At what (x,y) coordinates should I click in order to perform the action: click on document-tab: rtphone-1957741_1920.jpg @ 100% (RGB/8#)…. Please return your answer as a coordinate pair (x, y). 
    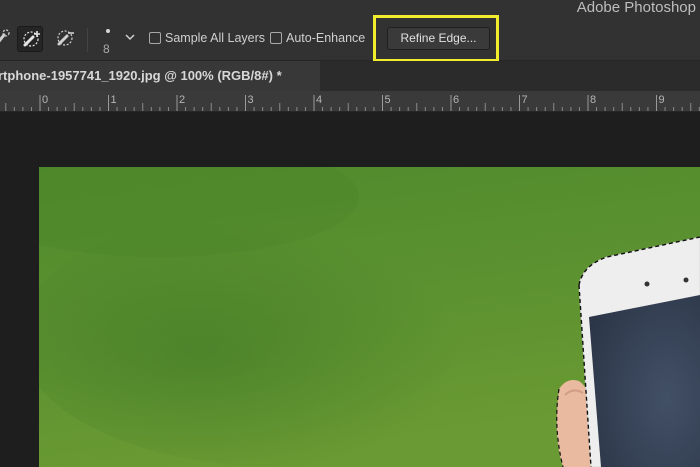
    Looking at the image, I should click on (160, 76).